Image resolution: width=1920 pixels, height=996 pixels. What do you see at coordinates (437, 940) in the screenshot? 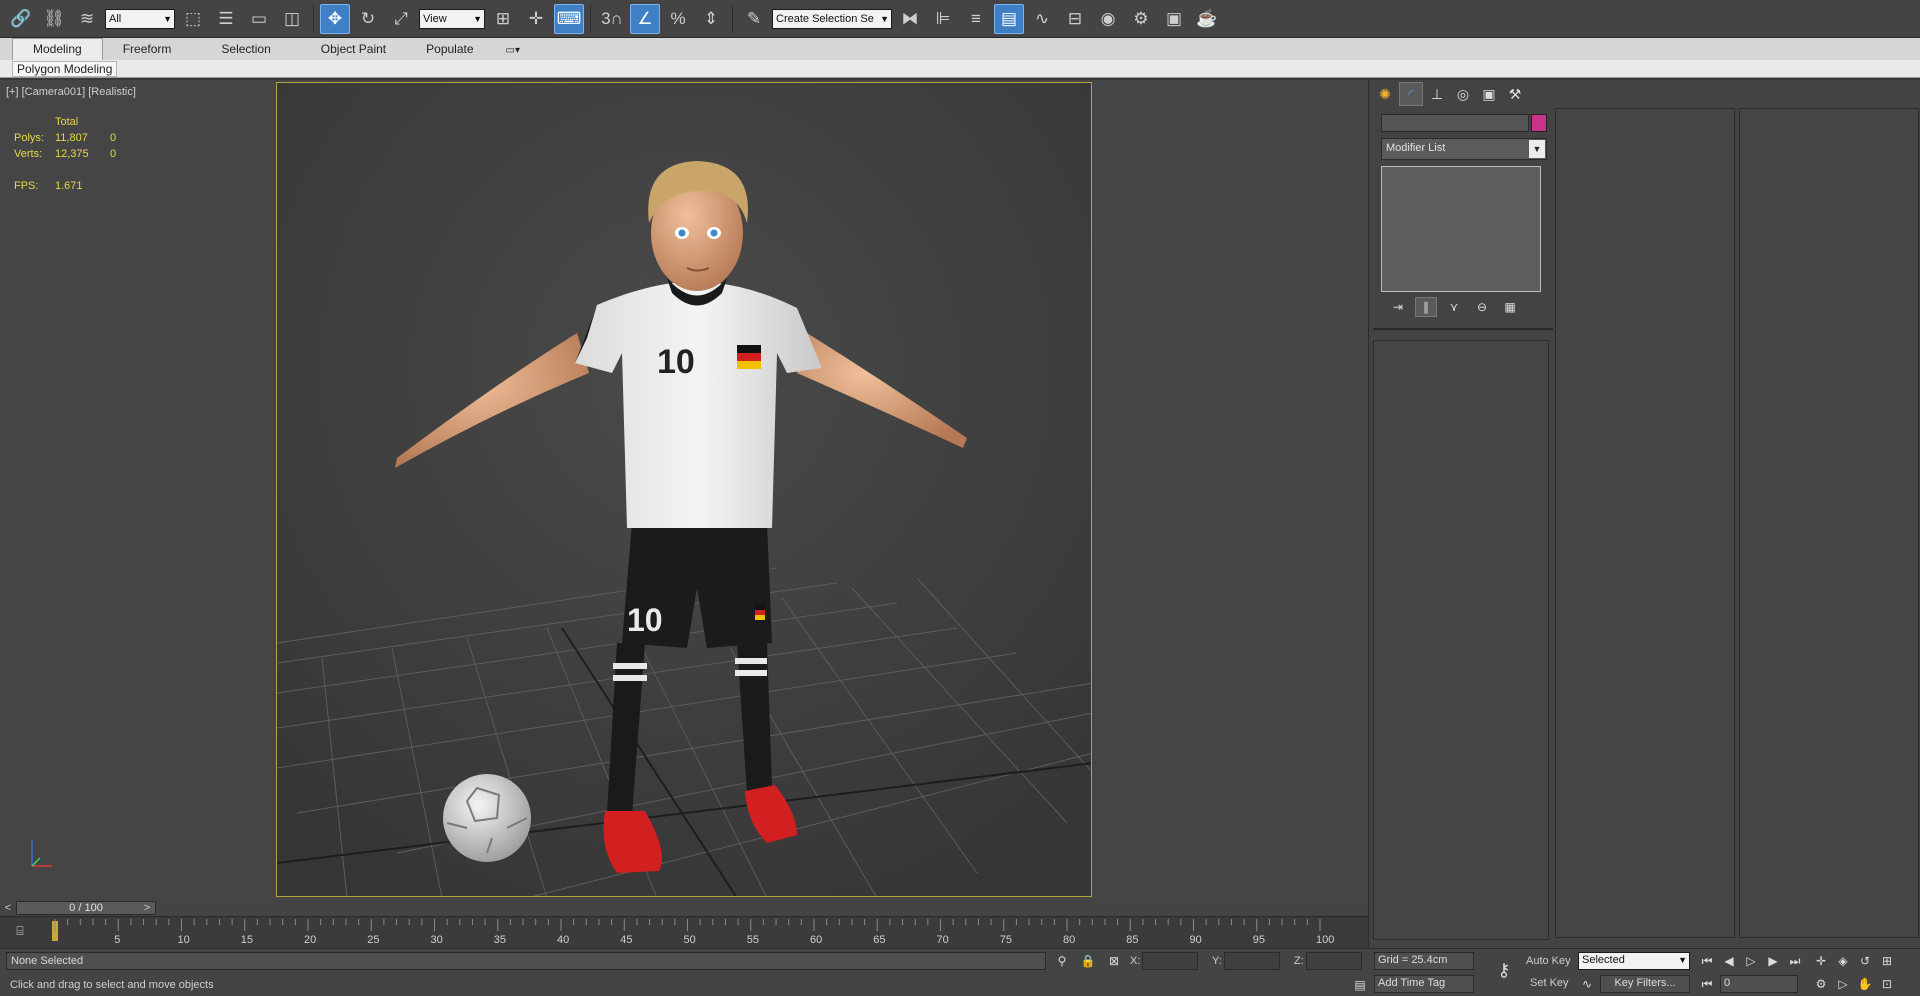
I see `timeline-tick-label: 30` at bounding box center [437, 940].